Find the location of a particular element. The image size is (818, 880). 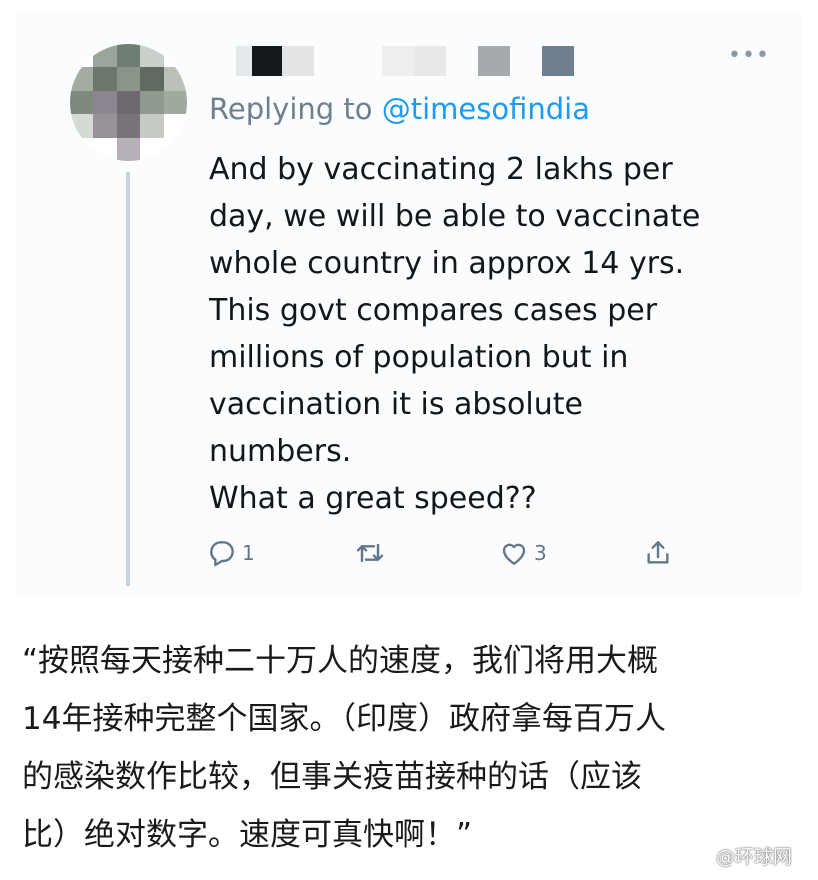

tweet-text-line: millions of population but in is located at coordinates (419, 357).